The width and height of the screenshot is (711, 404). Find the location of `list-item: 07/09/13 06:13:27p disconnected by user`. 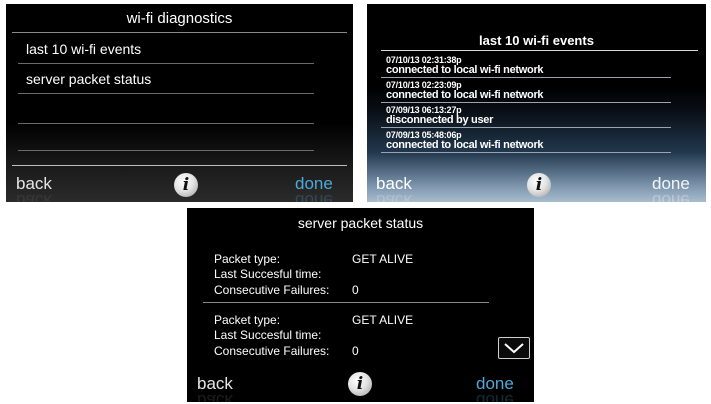

list-item: 07/09/13 06:13:27p disconnected by user is located at coordinates (440, 115).